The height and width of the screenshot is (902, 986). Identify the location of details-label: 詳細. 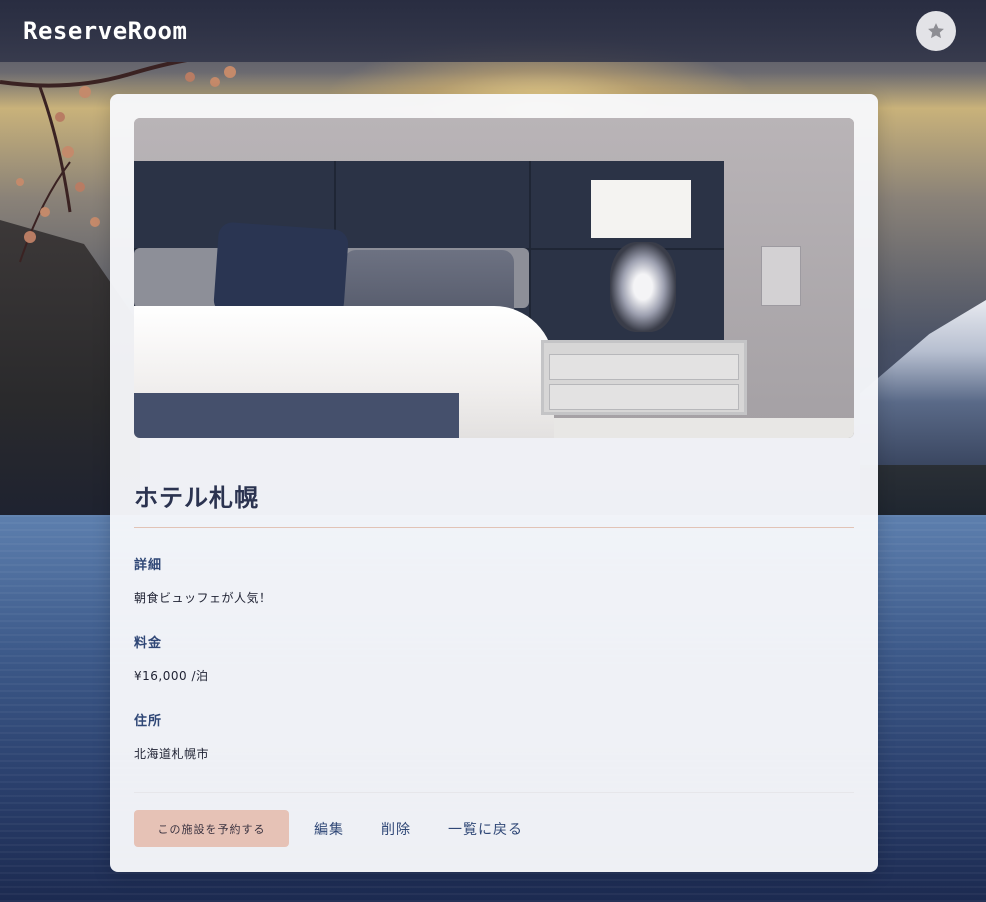
(148, 565).